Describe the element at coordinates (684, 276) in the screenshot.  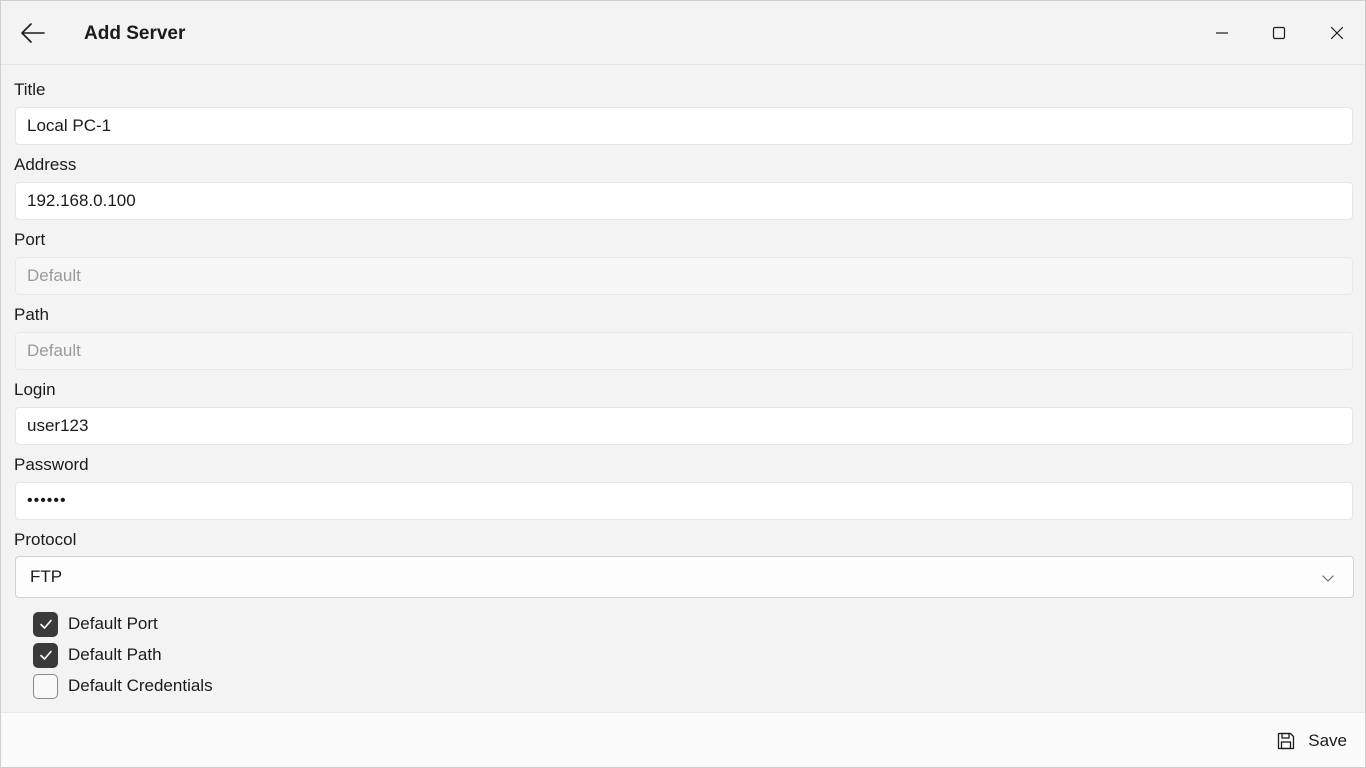
I see `port-input: Default` at that location.